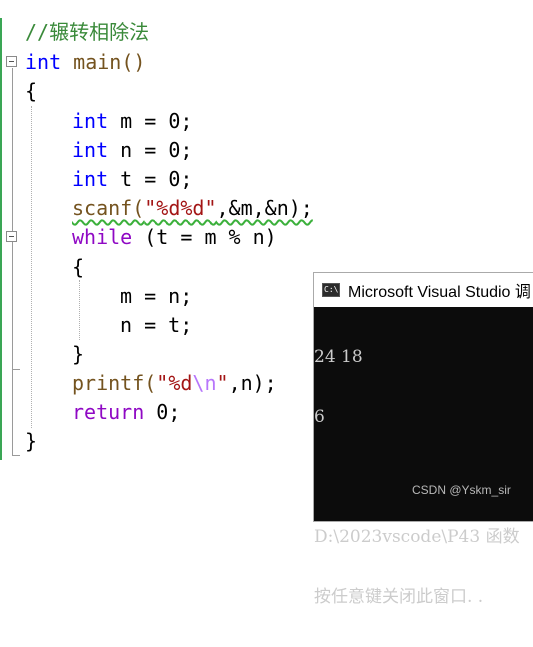  What do you see at coordinates (461, 490) in the screenshot?
I see `watermark: CSDN @Yskm_sir` at bounding box center [461, 490].